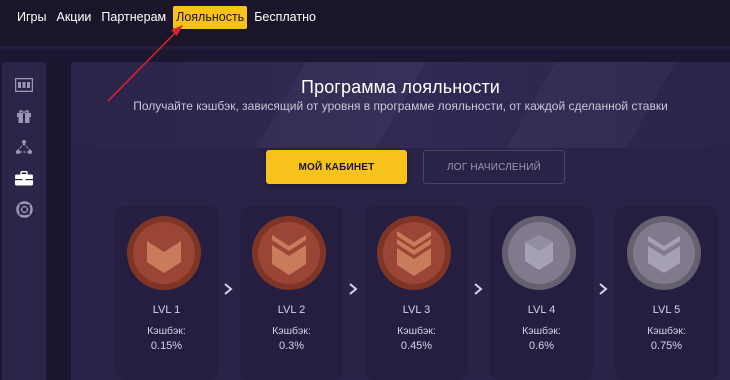 The height and width of the screenshot is (380, 730). Describe the element at coordinates (24, 85) in the screenshot. I see `slots-icon` at that location.